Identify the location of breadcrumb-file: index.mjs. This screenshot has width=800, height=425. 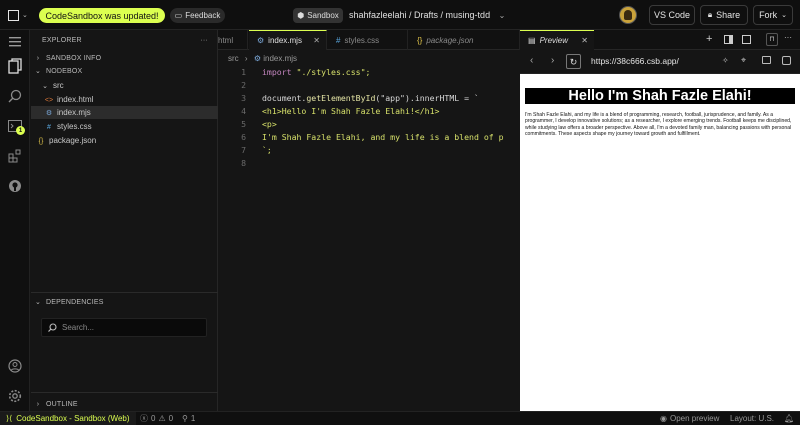
(280, 58).